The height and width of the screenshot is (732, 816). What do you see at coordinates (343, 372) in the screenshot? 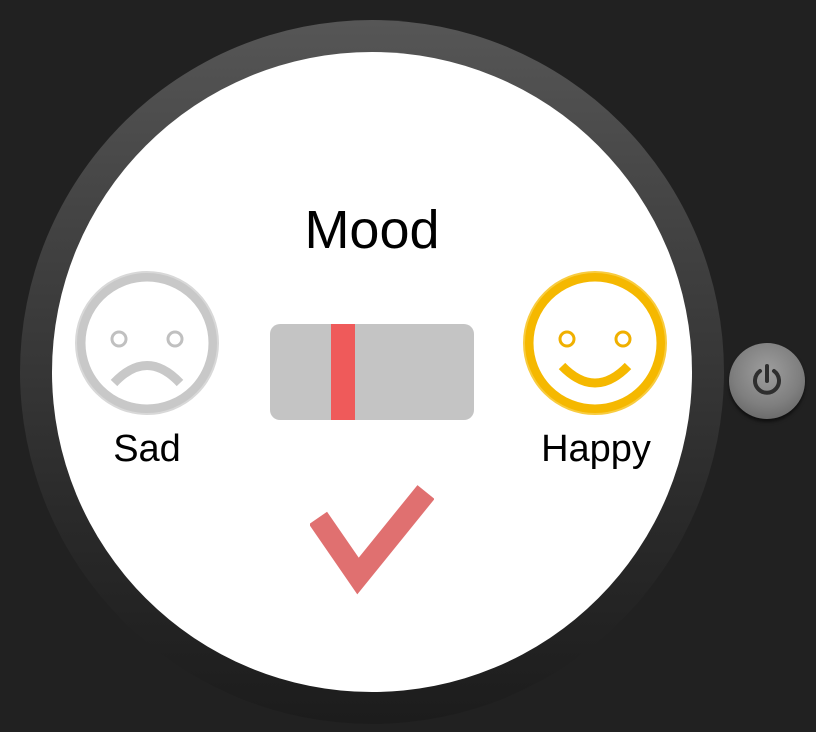
I see `mood-slider-thumb` at bounding box center [343, 372].